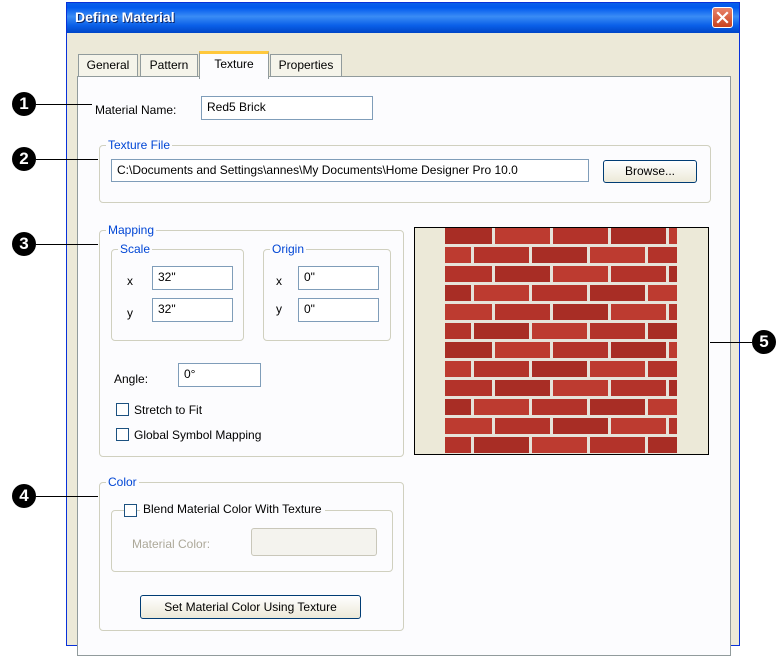 Image resolution: width=784 pixels, height=656 pixels. I want to click on callout-3-line, so click(67, 244).